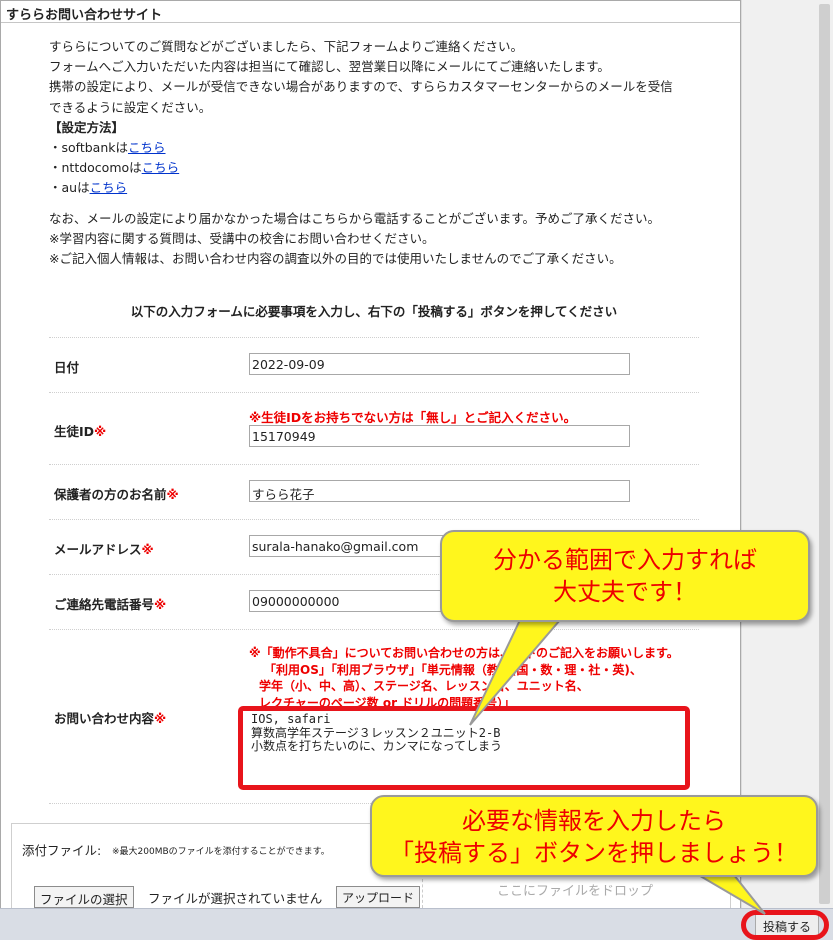 The width and height of the screenshot is (833, 940). Describe the element at coordinates (594, 853) in the screenshot. I see `bottom-callout-line-2: 「投稿する」ボタンを押しましょう！` at that location.